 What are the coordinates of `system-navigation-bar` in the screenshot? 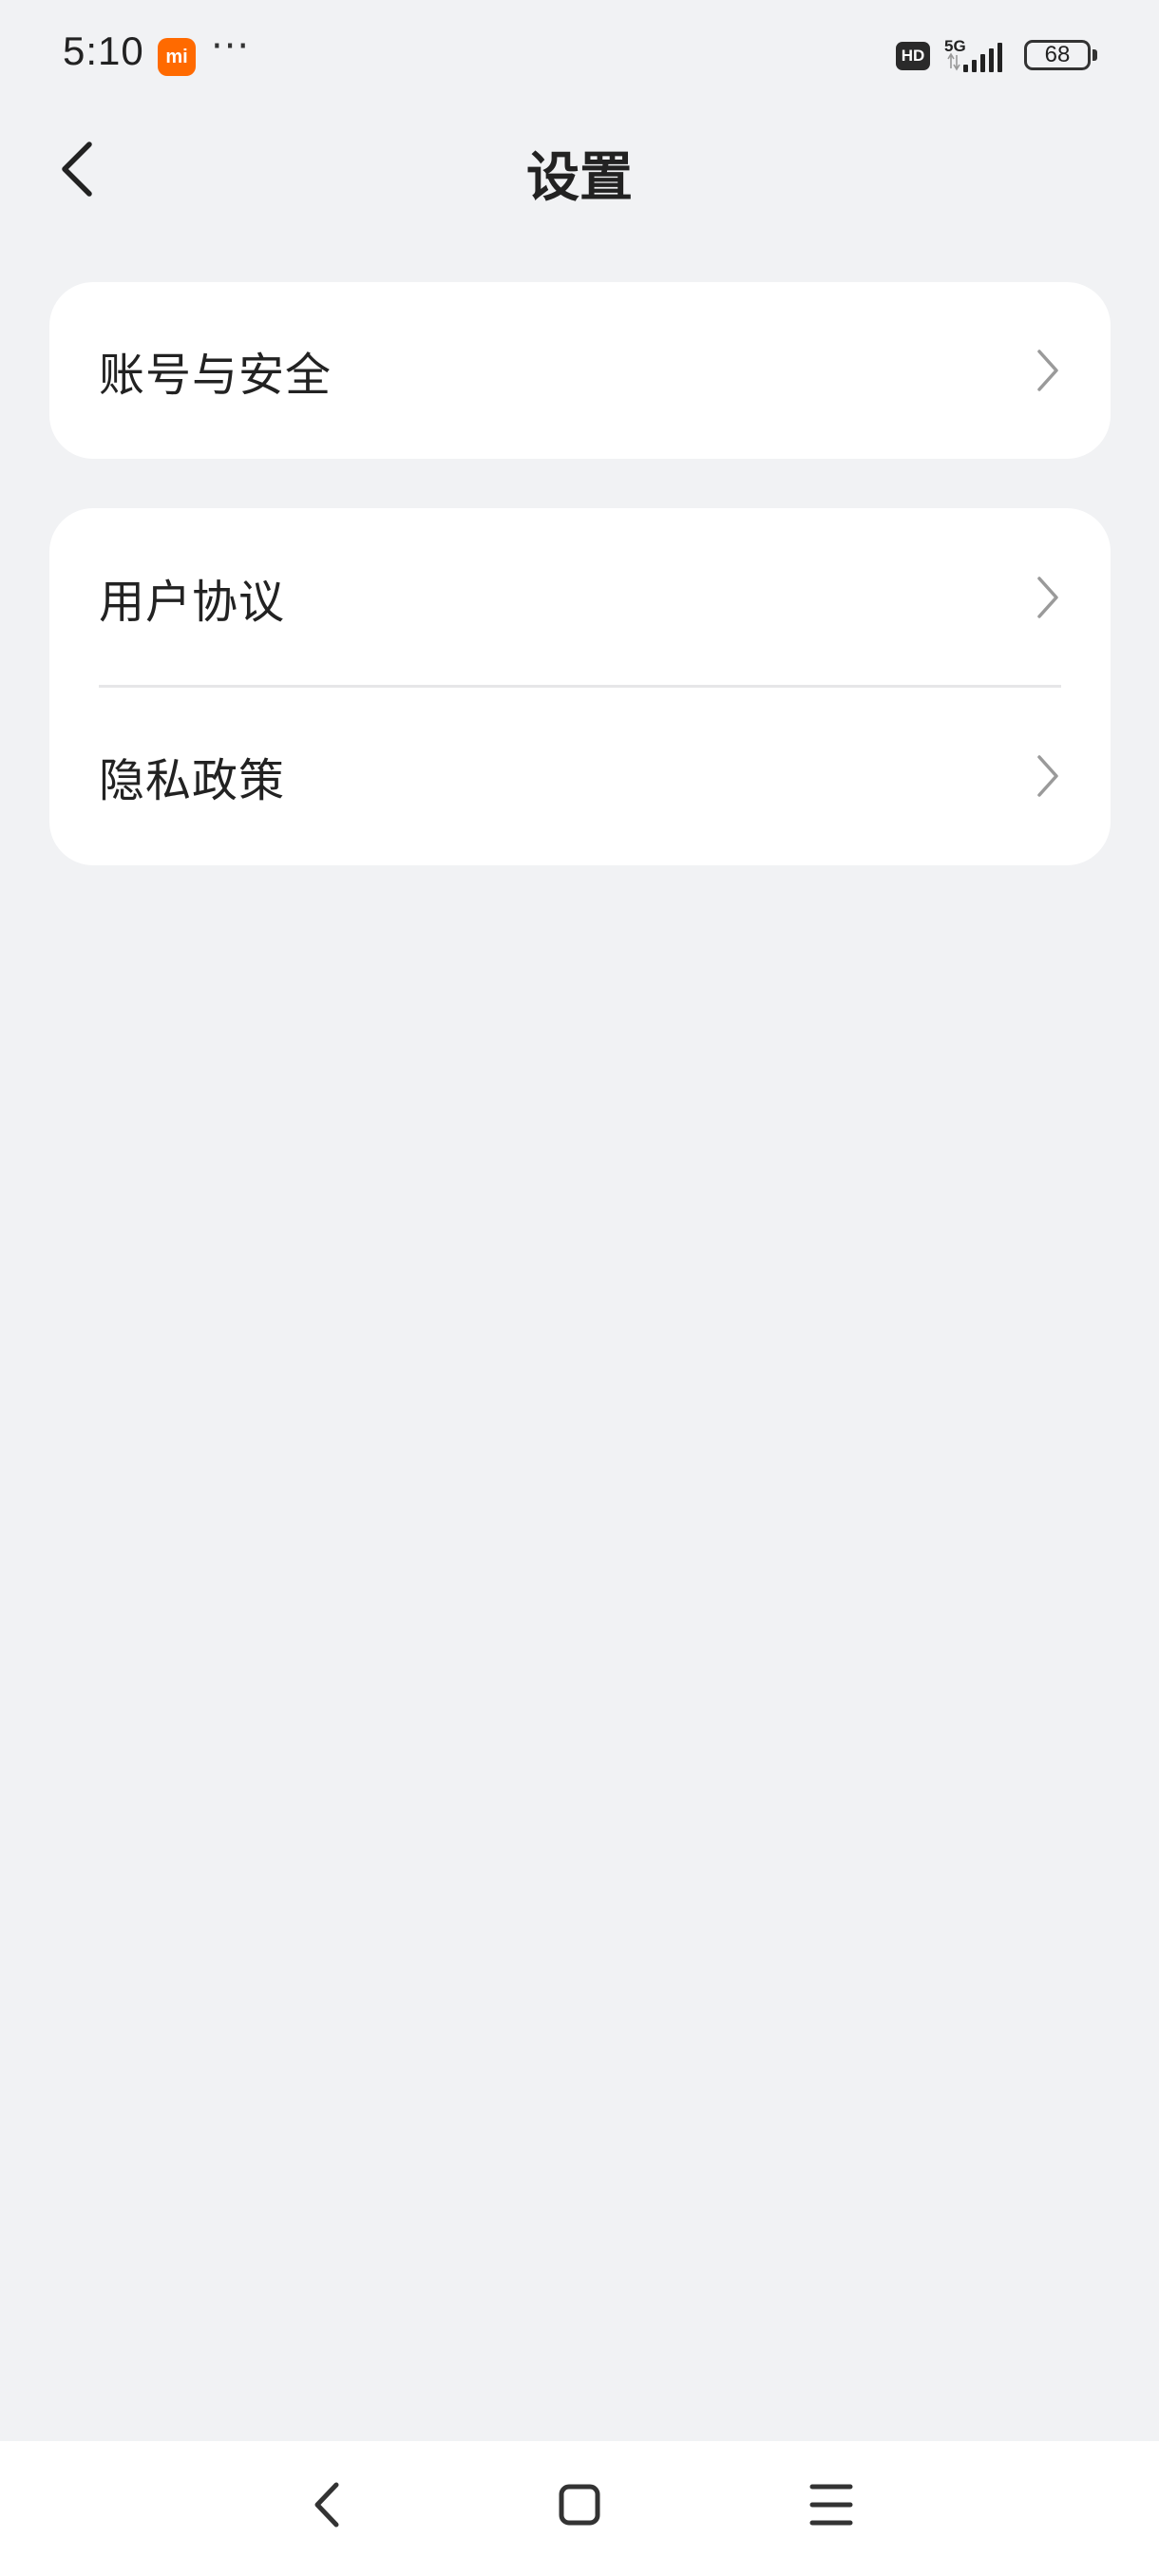 It's located at (579, 2508).